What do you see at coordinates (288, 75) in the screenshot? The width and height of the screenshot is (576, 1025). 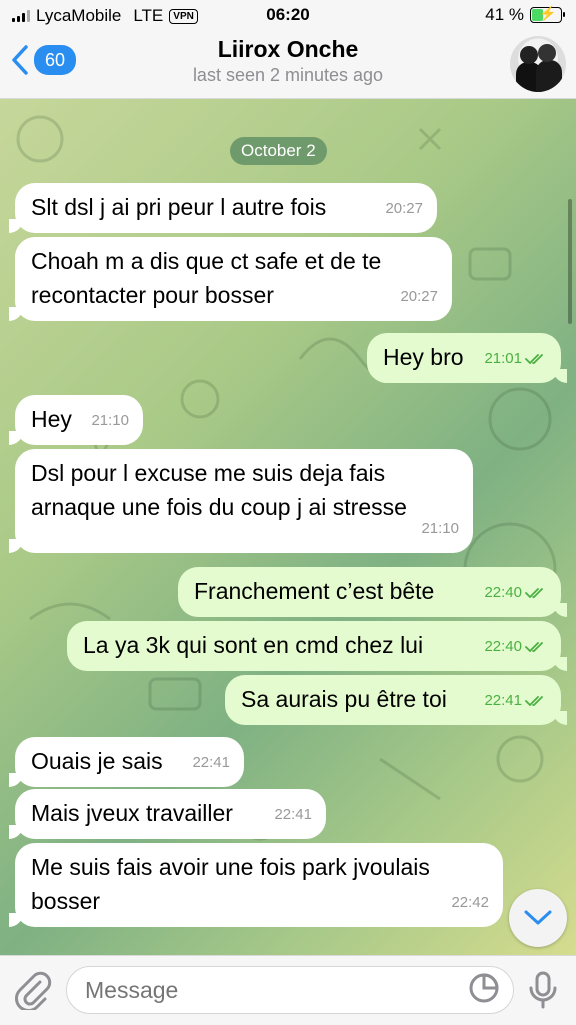 I see `last-seen-label: last seen 2 minutes ago` at bounding box center [288, 75].